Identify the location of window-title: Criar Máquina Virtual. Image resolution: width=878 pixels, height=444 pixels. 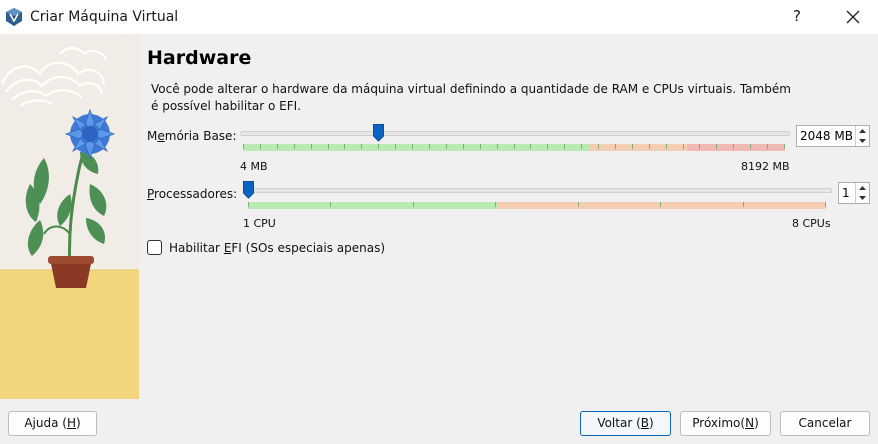
(104, 17).